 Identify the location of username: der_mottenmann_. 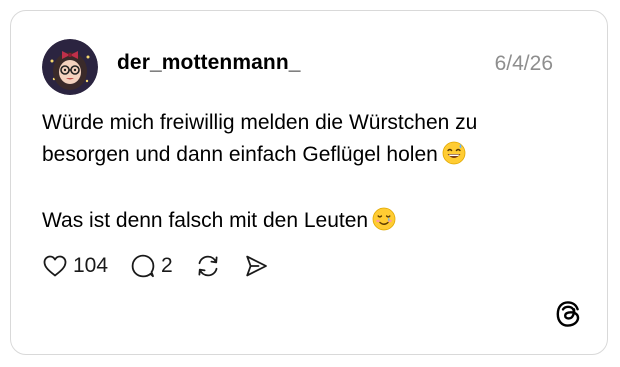
(209, 63).